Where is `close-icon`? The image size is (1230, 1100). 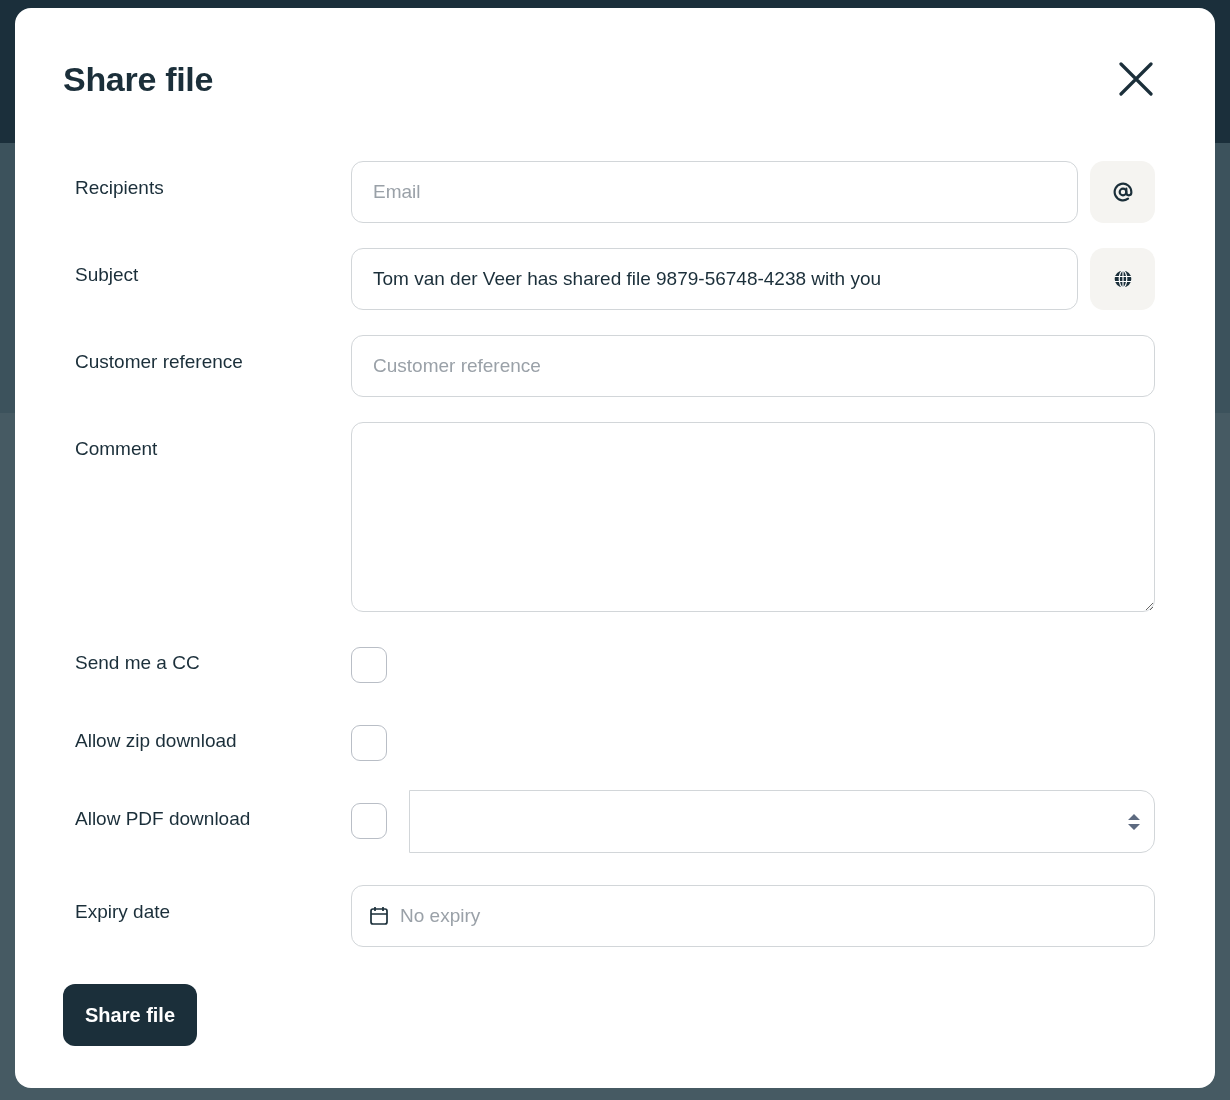 close-icon is located at coordinates (1136, 79).